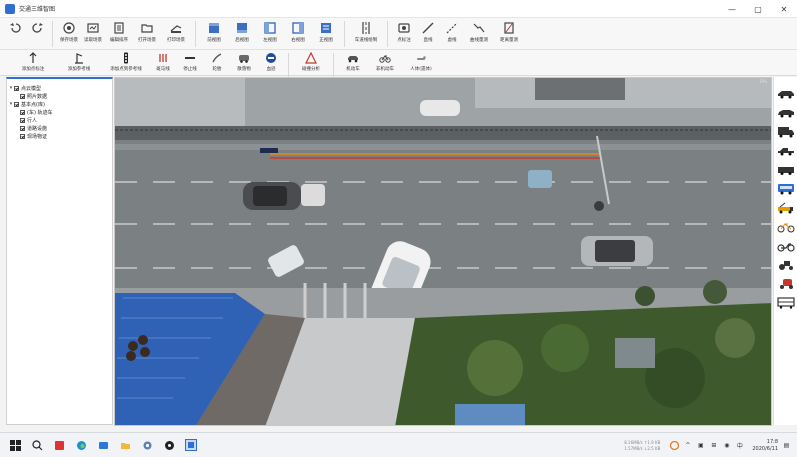 The height and width of the screenshot is (457, 797). Describe the element at coordinates (784, 9) in the screenshot. I see `close-button: ✕` at that location.